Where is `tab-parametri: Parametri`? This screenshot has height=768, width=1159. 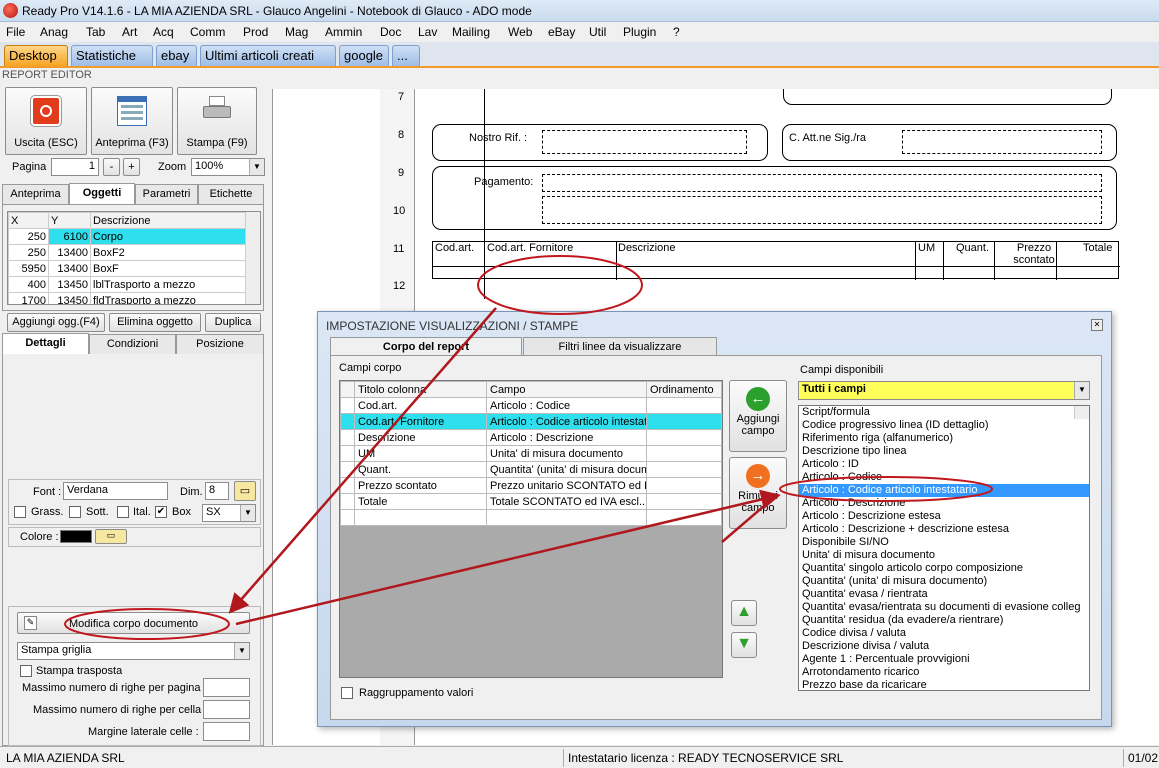 tab-parametri: Parametri is located at coordinates (166, 194).